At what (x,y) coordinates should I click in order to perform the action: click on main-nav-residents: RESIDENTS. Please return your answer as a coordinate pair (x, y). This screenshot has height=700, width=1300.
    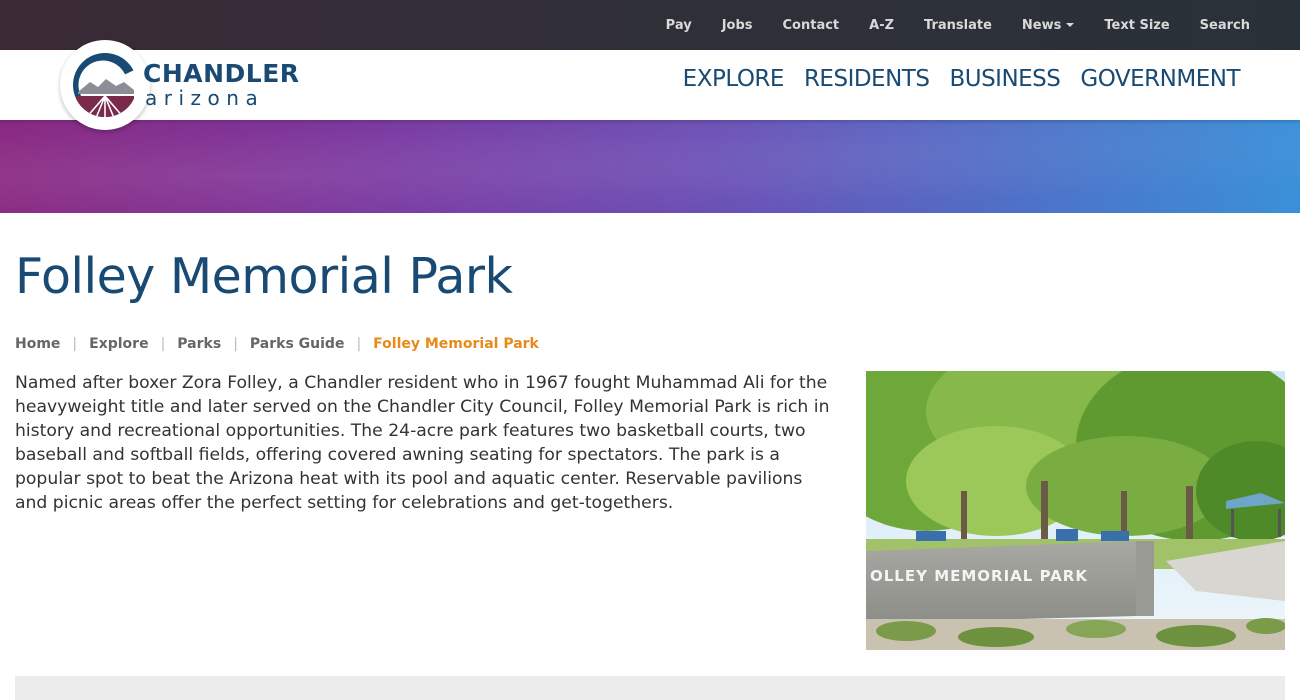
    Looking at the image, I should click on (867, 79).